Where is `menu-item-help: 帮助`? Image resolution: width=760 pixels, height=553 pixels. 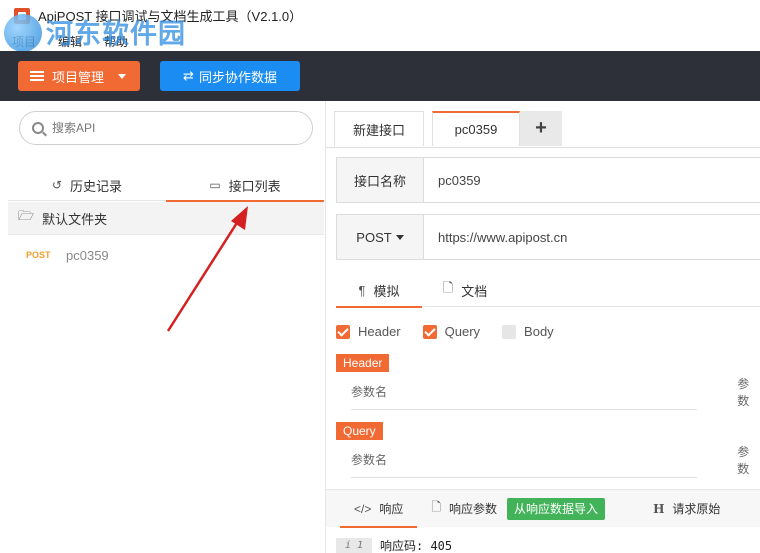
menu-item-help: 帮助 is located at coordinates (116, 41).